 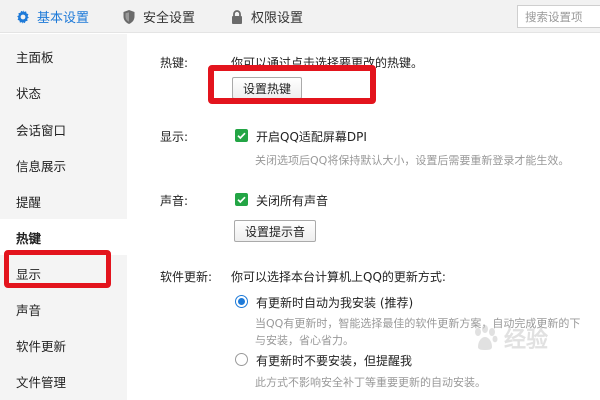 I want to click on sidebar-item-label: 显示, so click(x=29, y=274).